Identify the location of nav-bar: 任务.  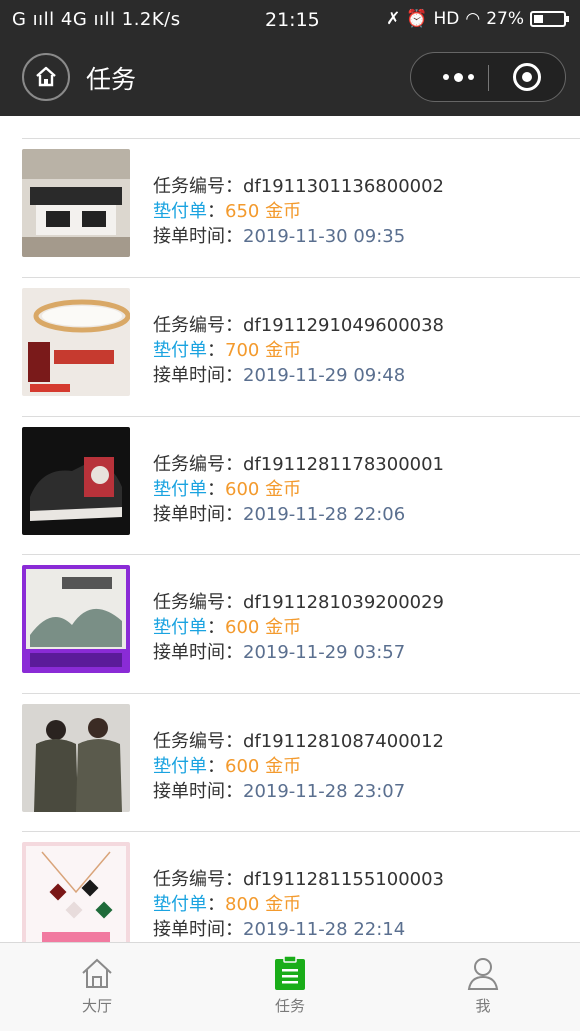
(290, 78).